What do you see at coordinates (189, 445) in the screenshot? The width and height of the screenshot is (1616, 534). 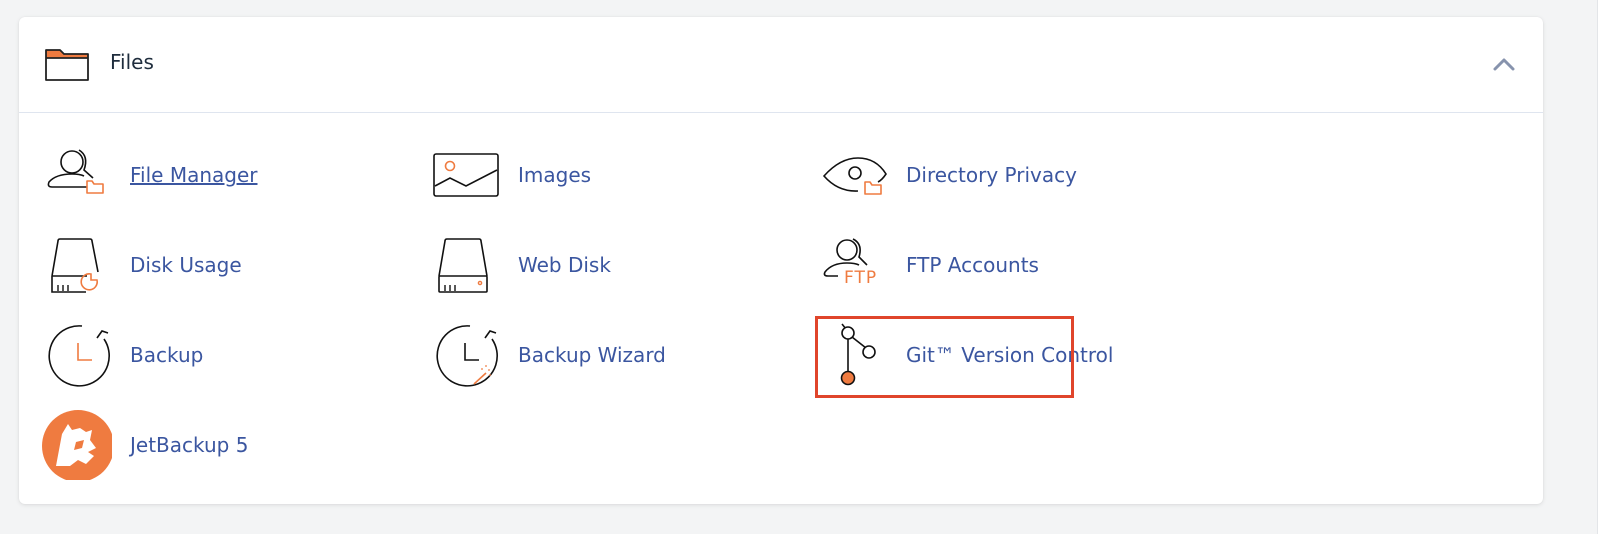 I see `tool-label: JetBackup 5` at bounding box center [189, 445].